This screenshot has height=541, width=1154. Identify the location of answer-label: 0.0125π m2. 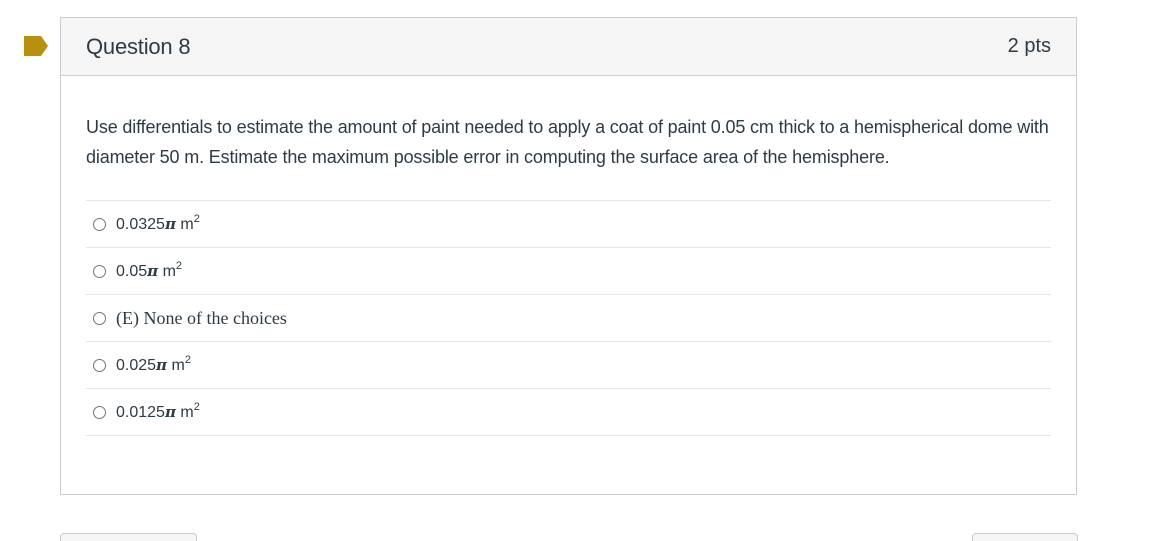
(158, 411).